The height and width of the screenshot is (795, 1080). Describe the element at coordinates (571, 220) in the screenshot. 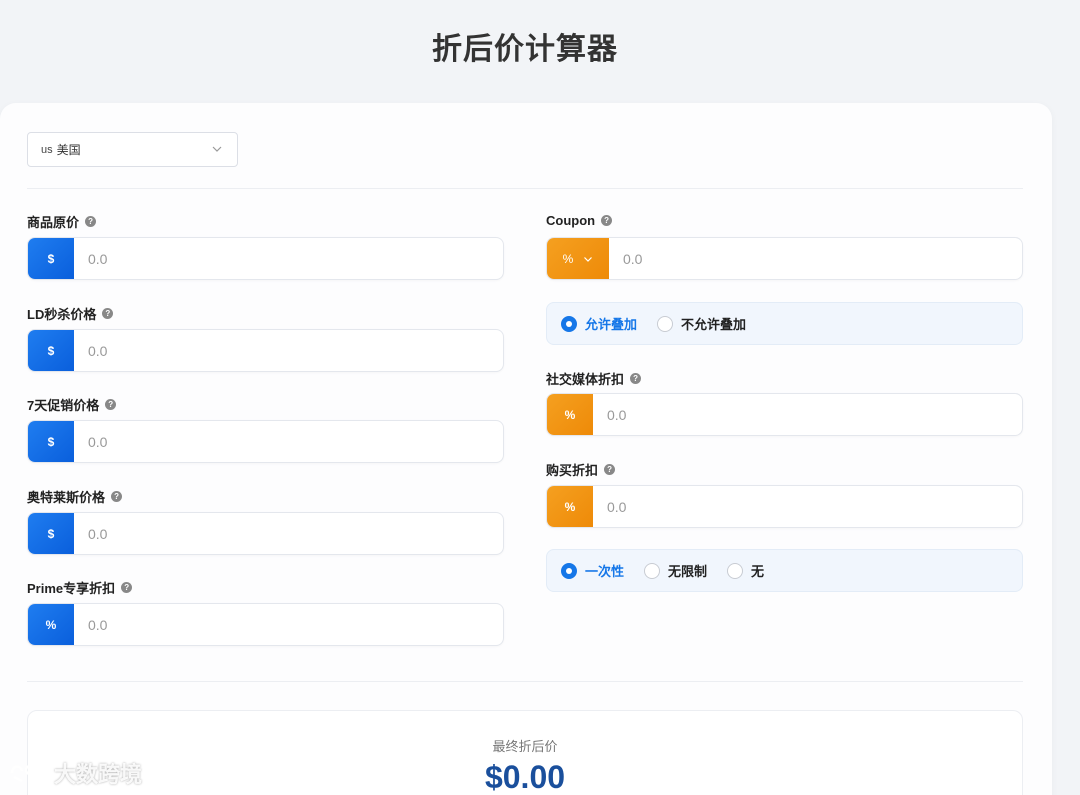

I see `coupon-label-text: Coupon` at that location.